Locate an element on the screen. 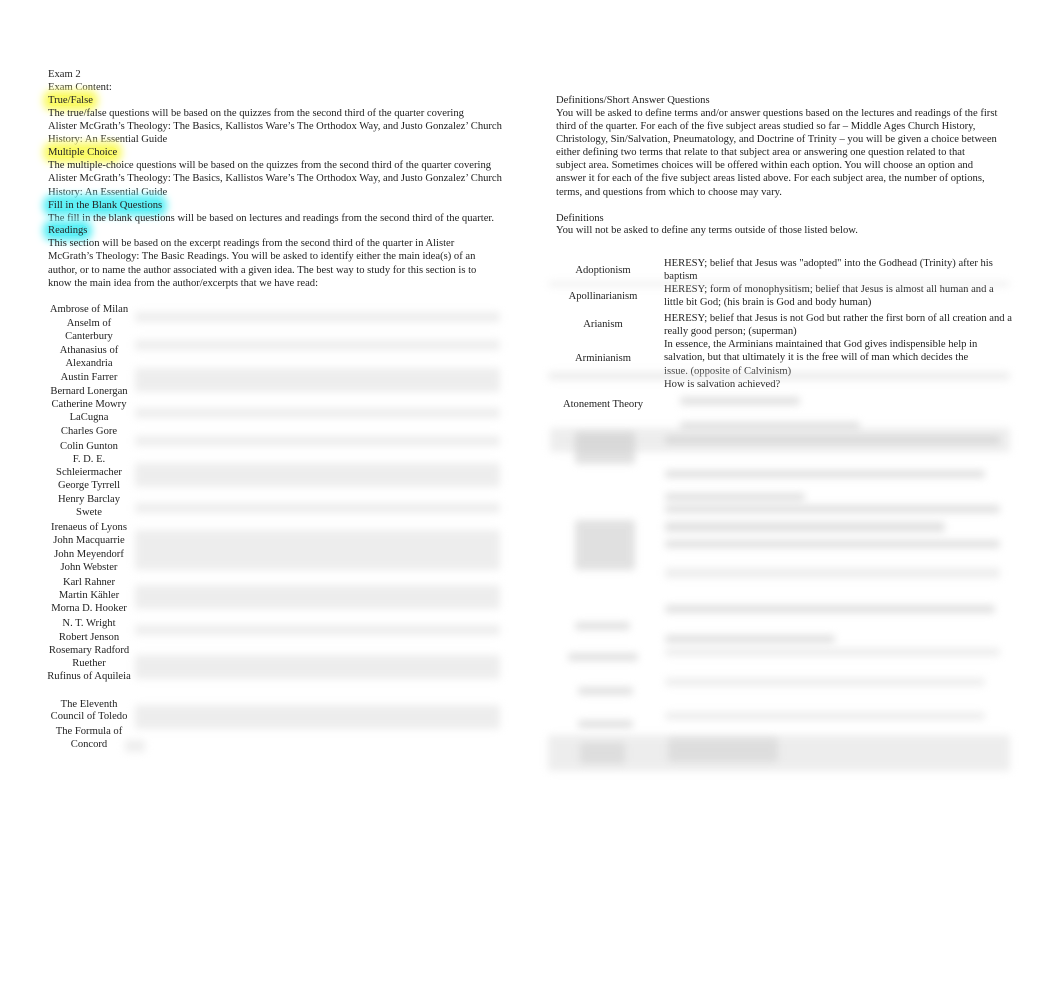 The height and width of the screenshot is (1001, 1062). author-name: N. T. Wright is located at coordinates (89, 623).